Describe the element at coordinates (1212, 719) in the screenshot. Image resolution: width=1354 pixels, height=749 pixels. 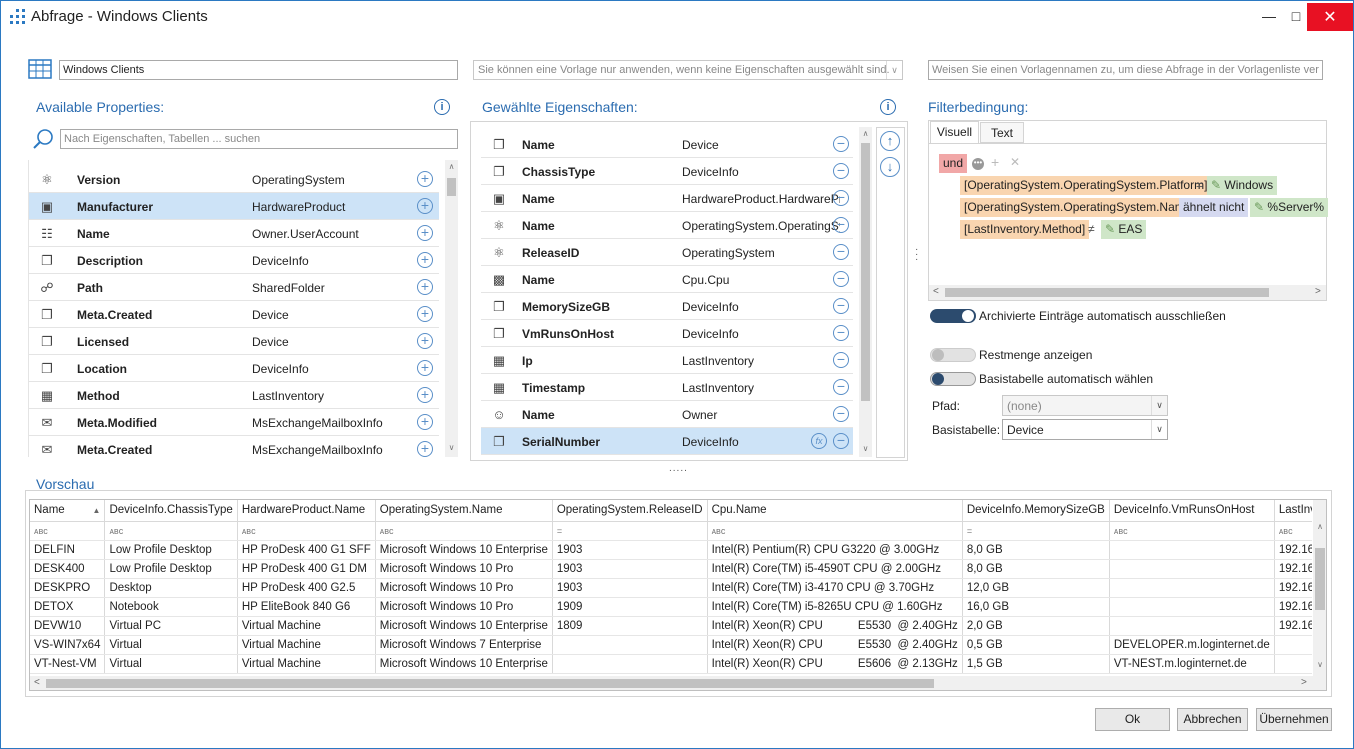
I see `cancel-button: Abbrechen` at that location.